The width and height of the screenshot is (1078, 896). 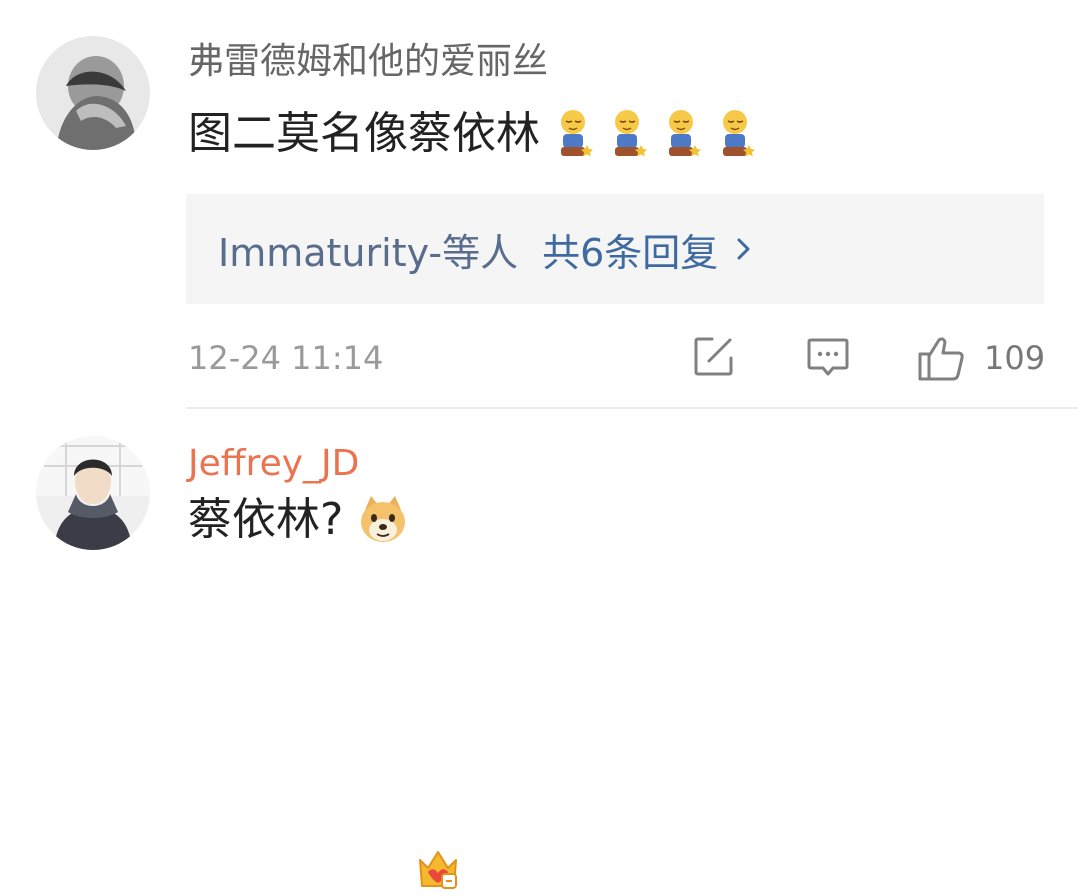 What do you see at coordinates (383, 520) in the screenshot?
I see `doge-emoji-icon` at bounding box center [383, 520].